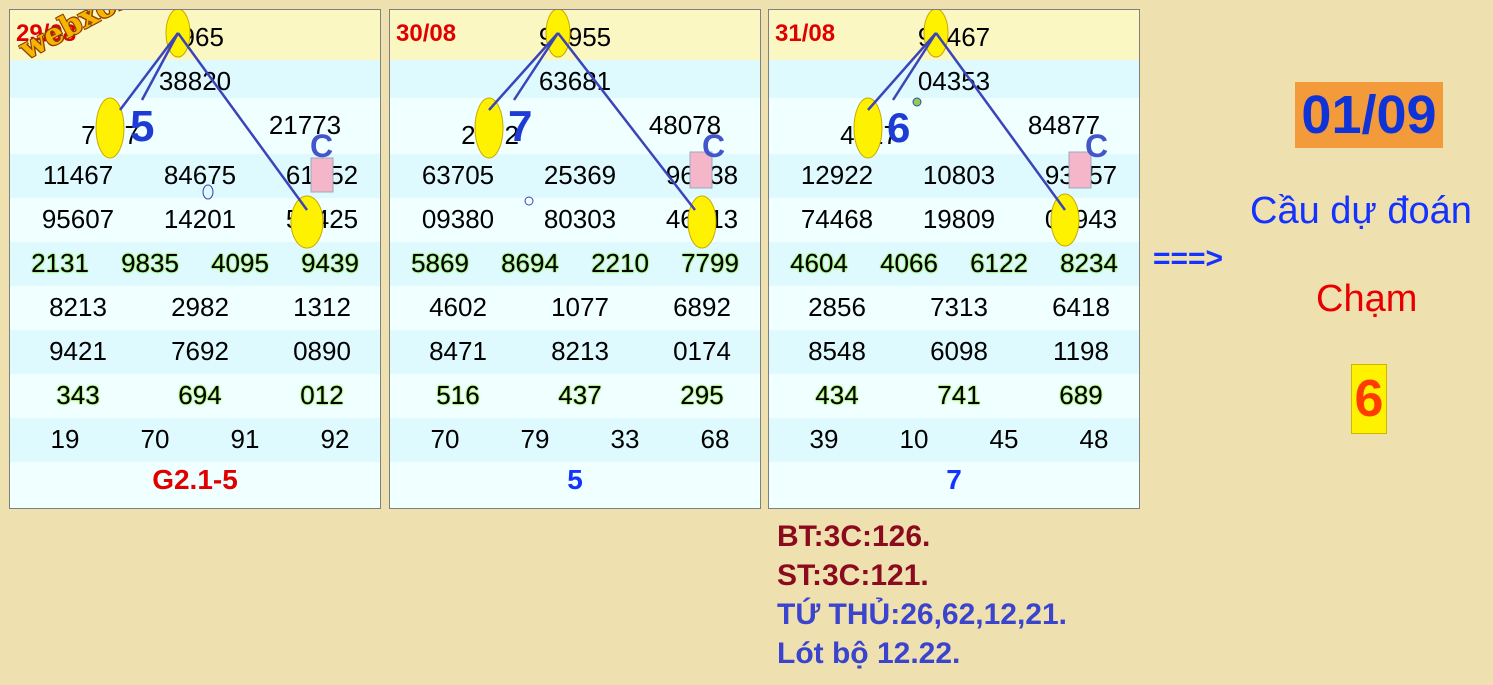 The height and width of the screenshot is (685, 1493). Describe the element at coordinates (322, 219) in the screenshot. I see `result-number: 55425` at that location.